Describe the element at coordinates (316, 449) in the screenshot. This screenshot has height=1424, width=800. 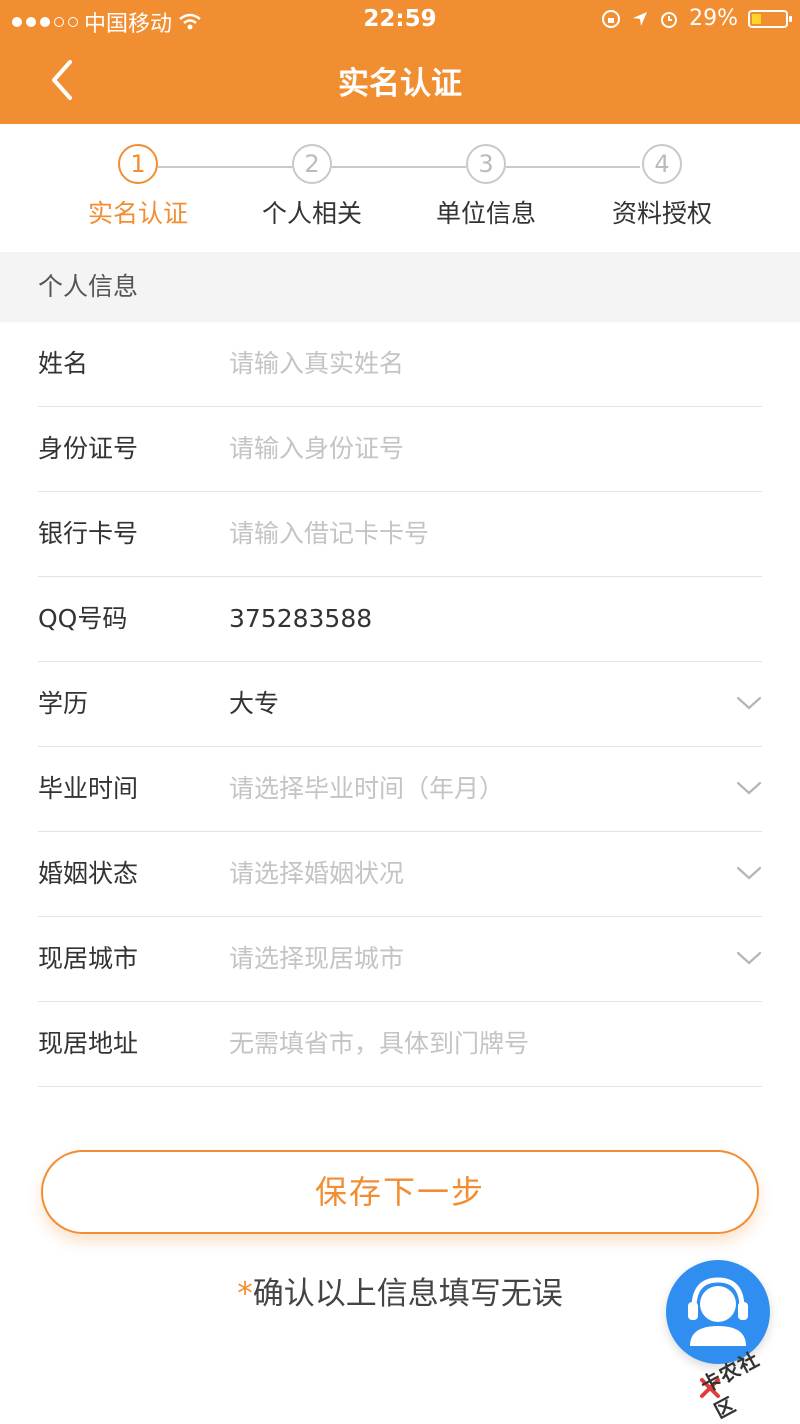
I see `id-number-input: 请输入身份证号` at that location.